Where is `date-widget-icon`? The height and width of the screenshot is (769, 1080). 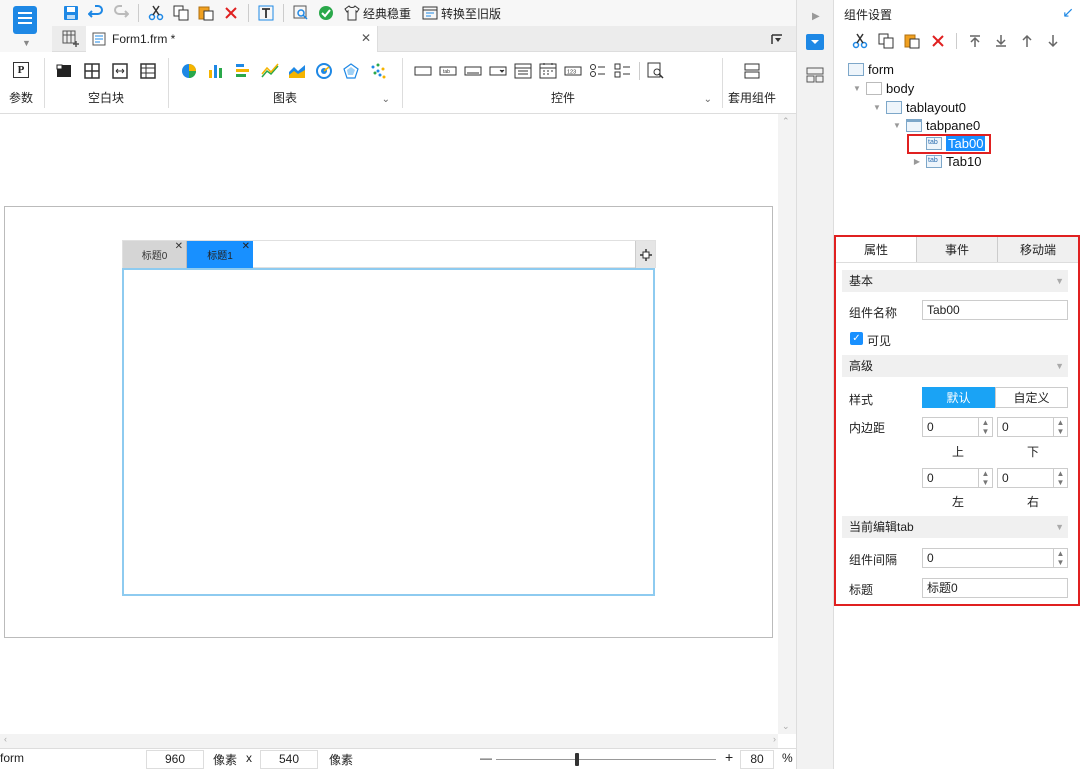 date-widget-icon is located at coordinates (548, 71).